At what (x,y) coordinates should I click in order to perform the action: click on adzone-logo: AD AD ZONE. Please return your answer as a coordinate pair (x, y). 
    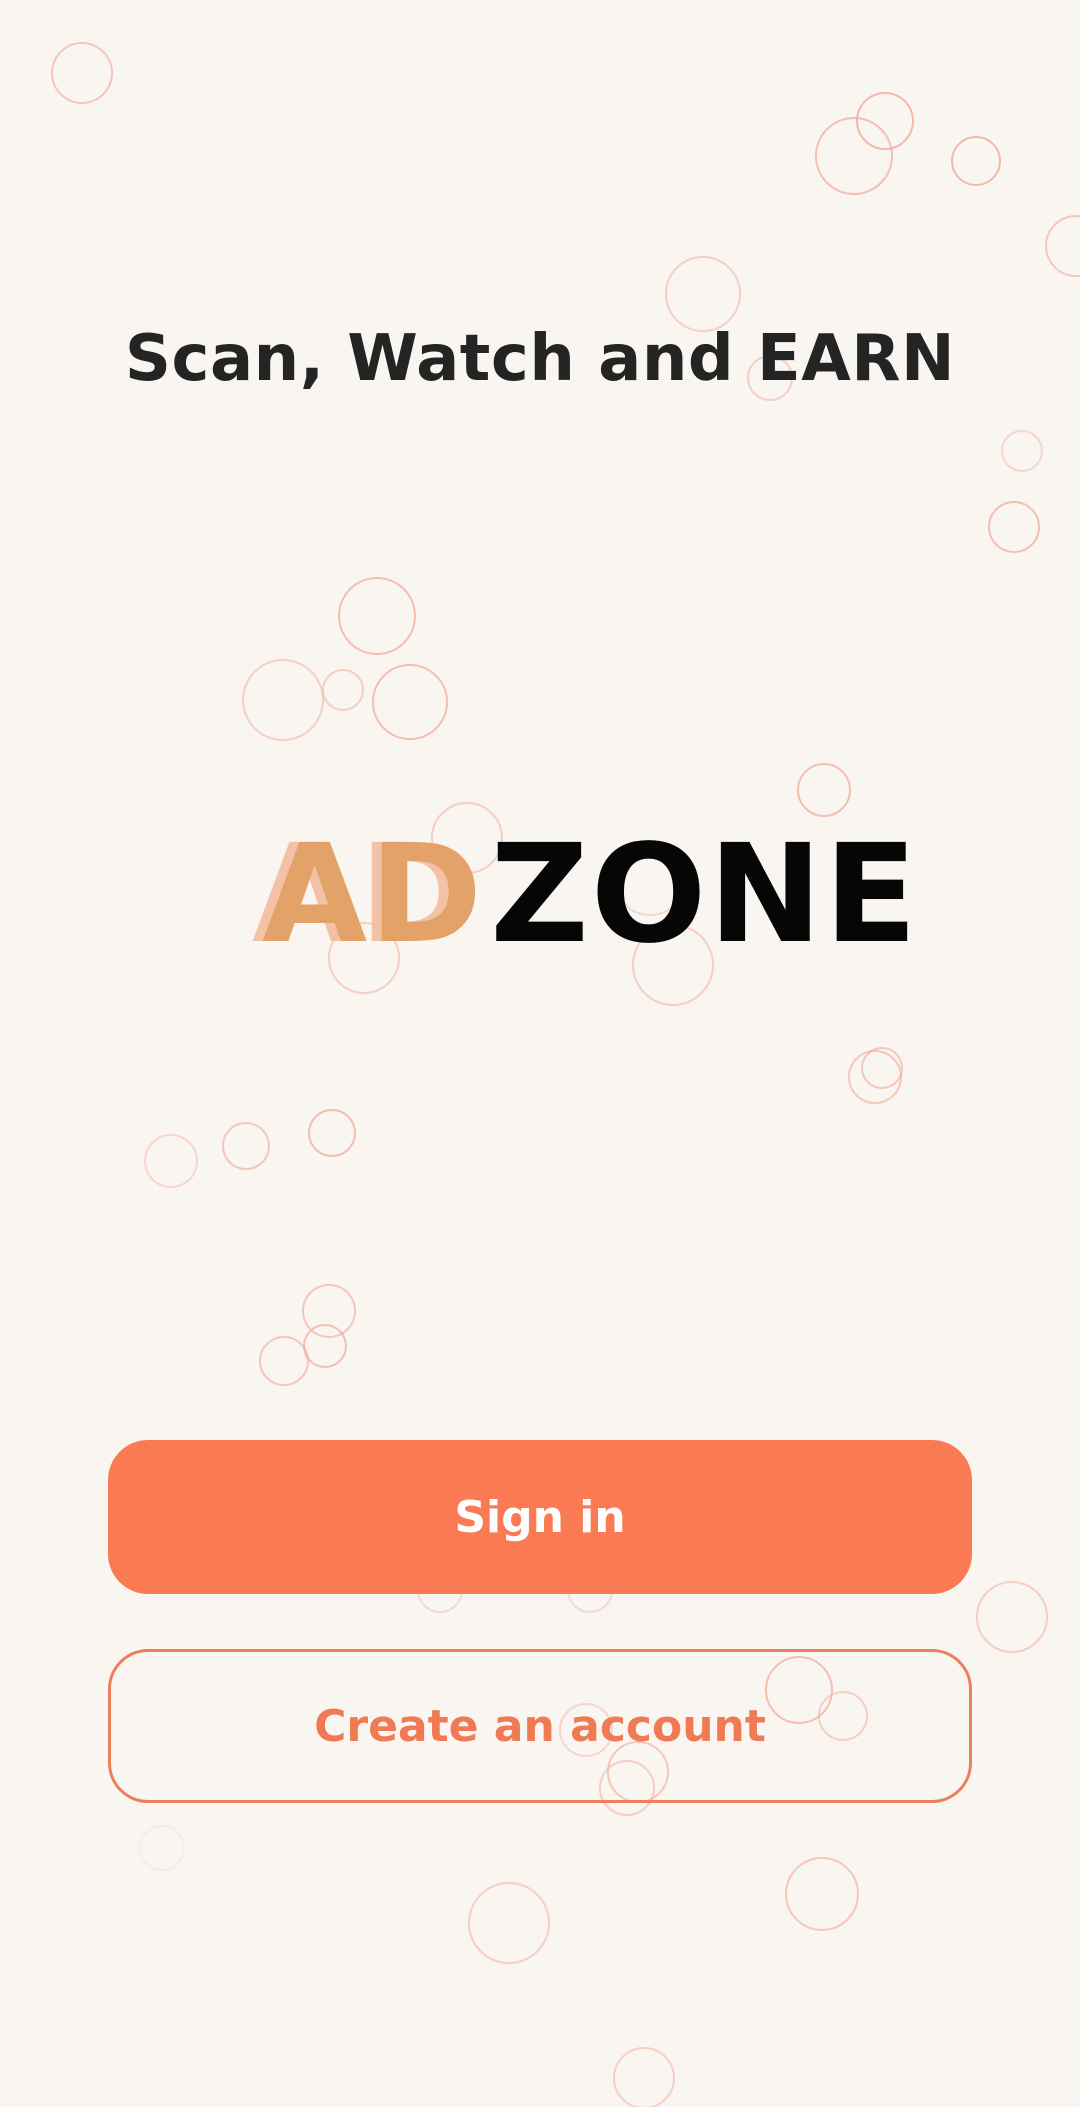
    Looking at the image, I should click on (585, 895).